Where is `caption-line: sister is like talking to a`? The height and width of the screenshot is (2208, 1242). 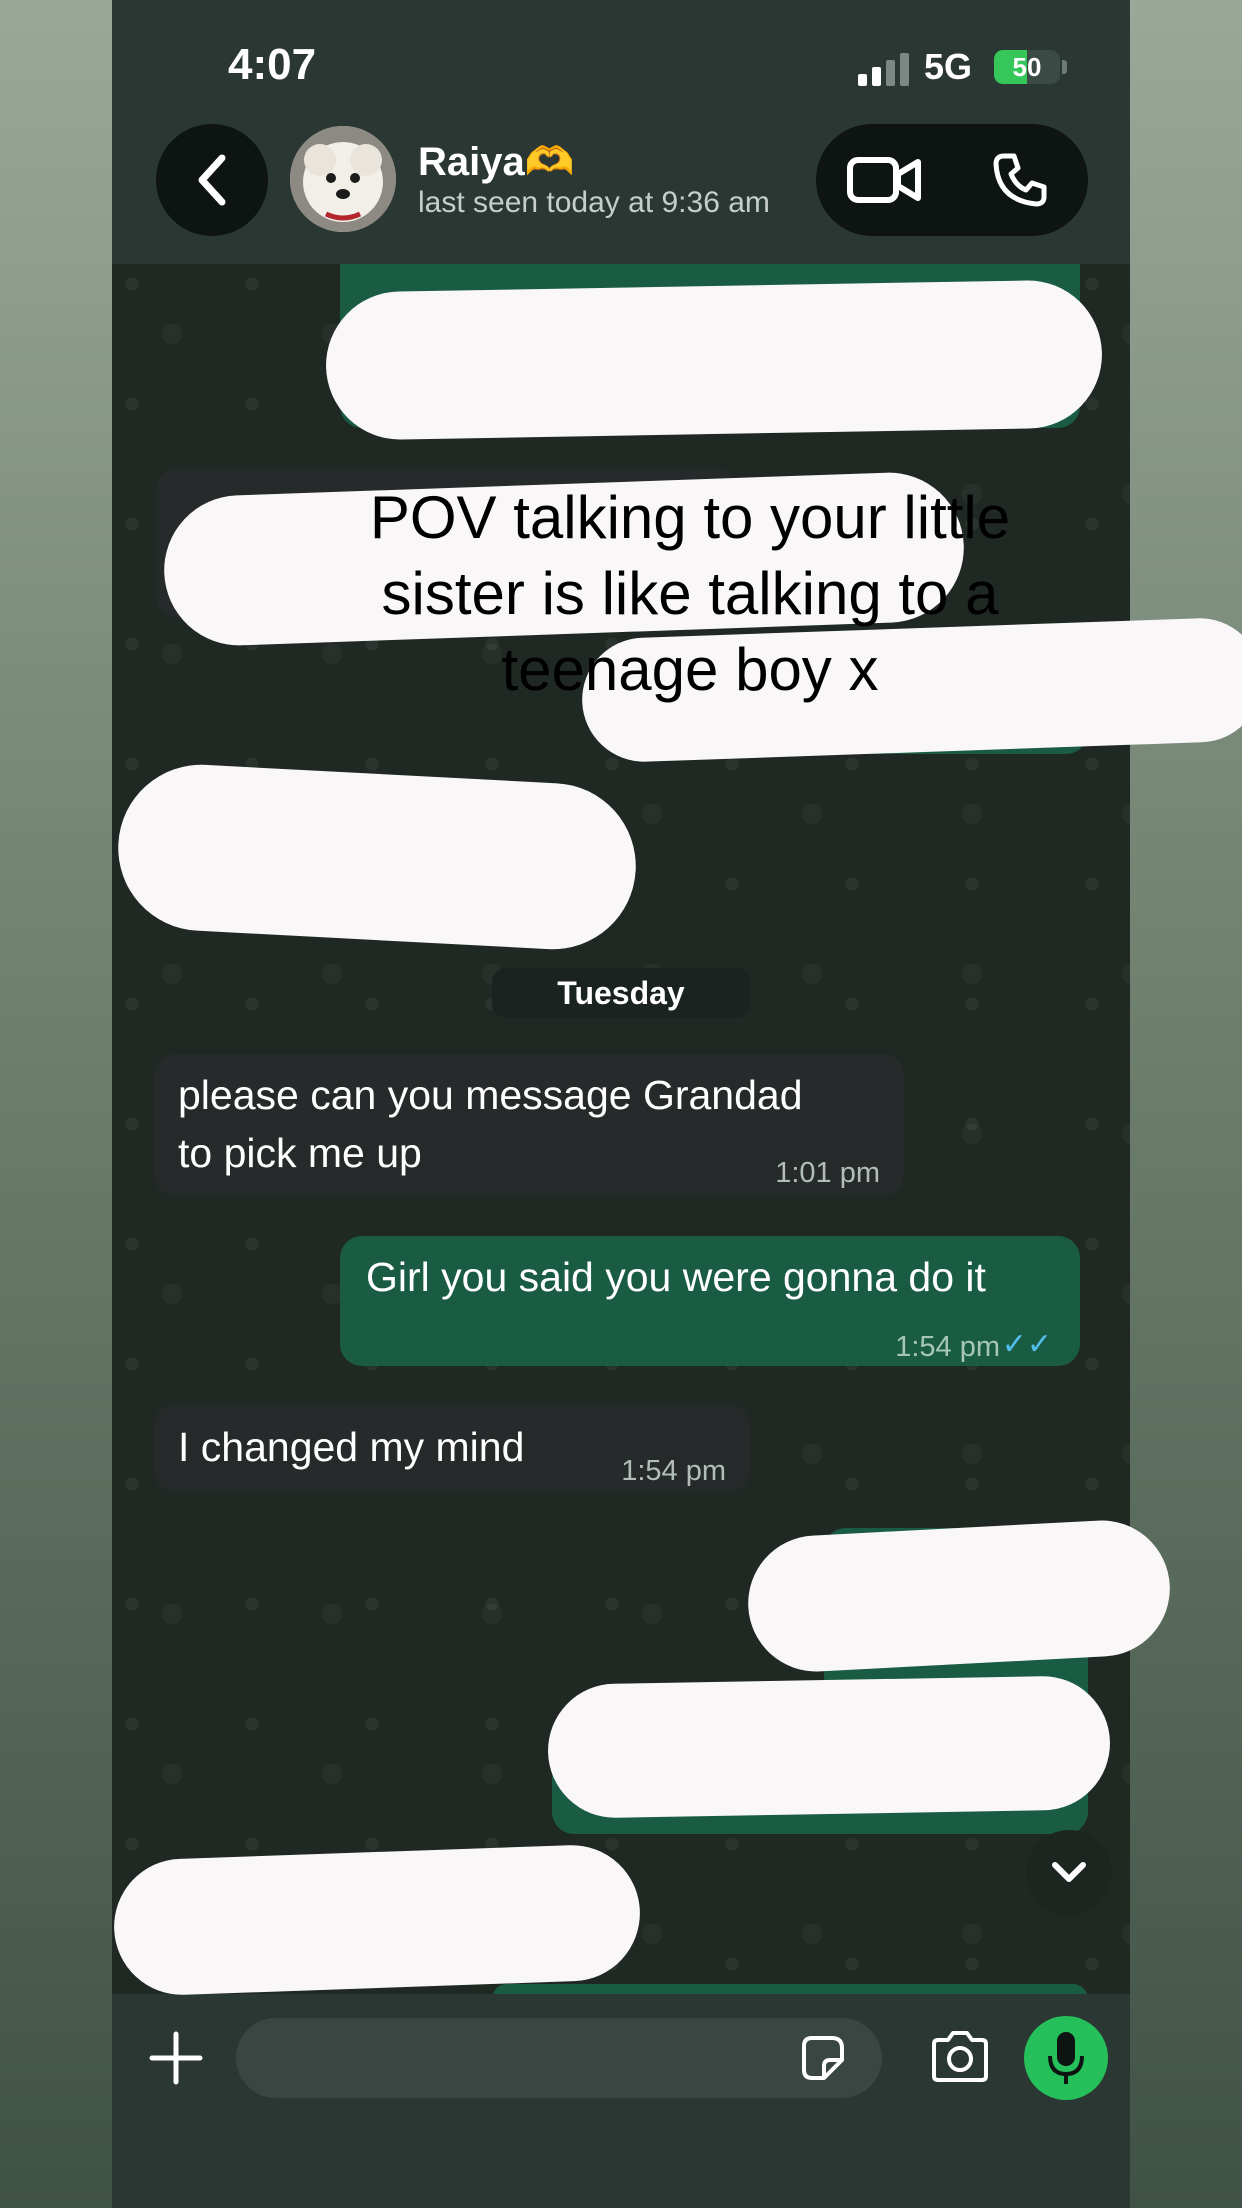 caption-line: sister is like talking to a is located at coordinates (690, 593).